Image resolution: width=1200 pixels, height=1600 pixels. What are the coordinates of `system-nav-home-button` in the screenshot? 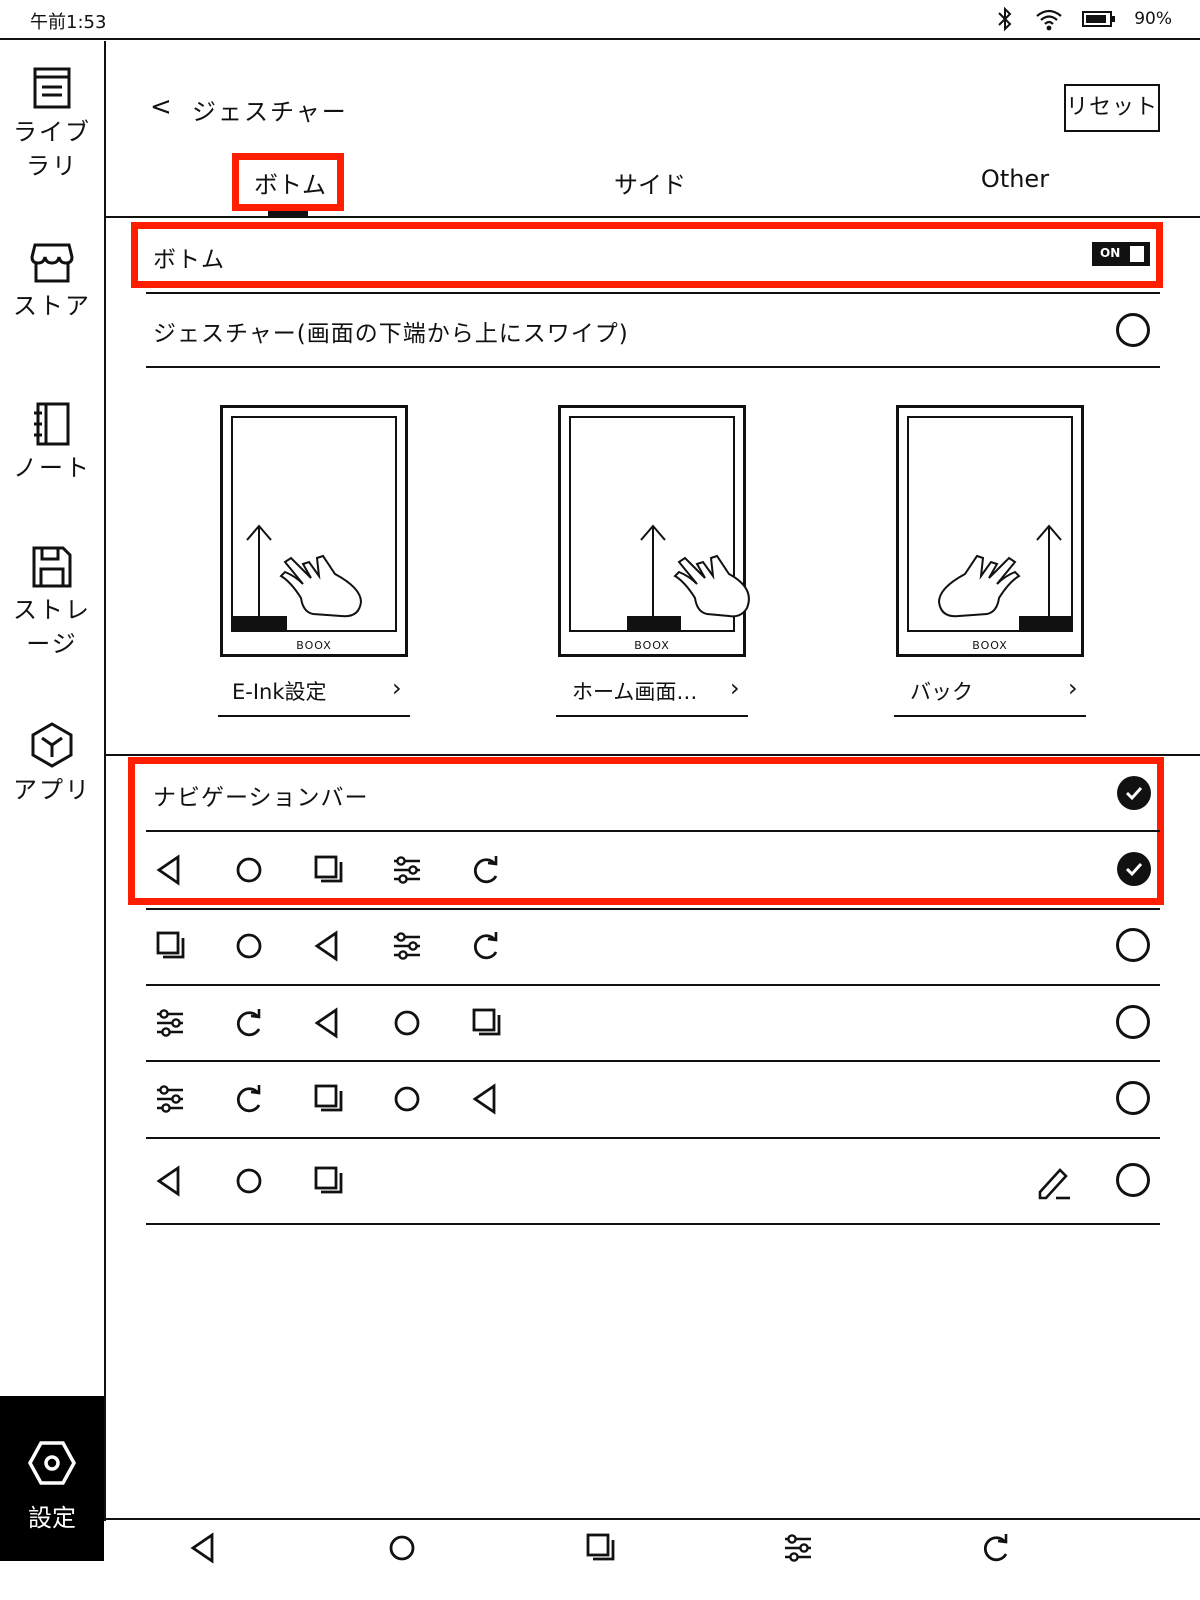 It's located at (402, 1550).